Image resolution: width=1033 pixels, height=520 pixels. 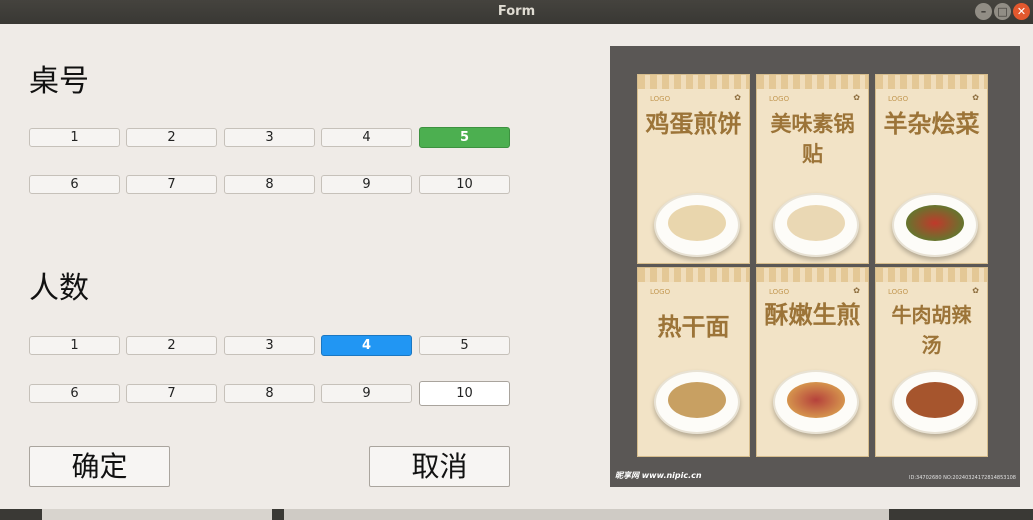 I want to click on panel-title: 牛肉胡辣汤, so click(x=931, y=330).